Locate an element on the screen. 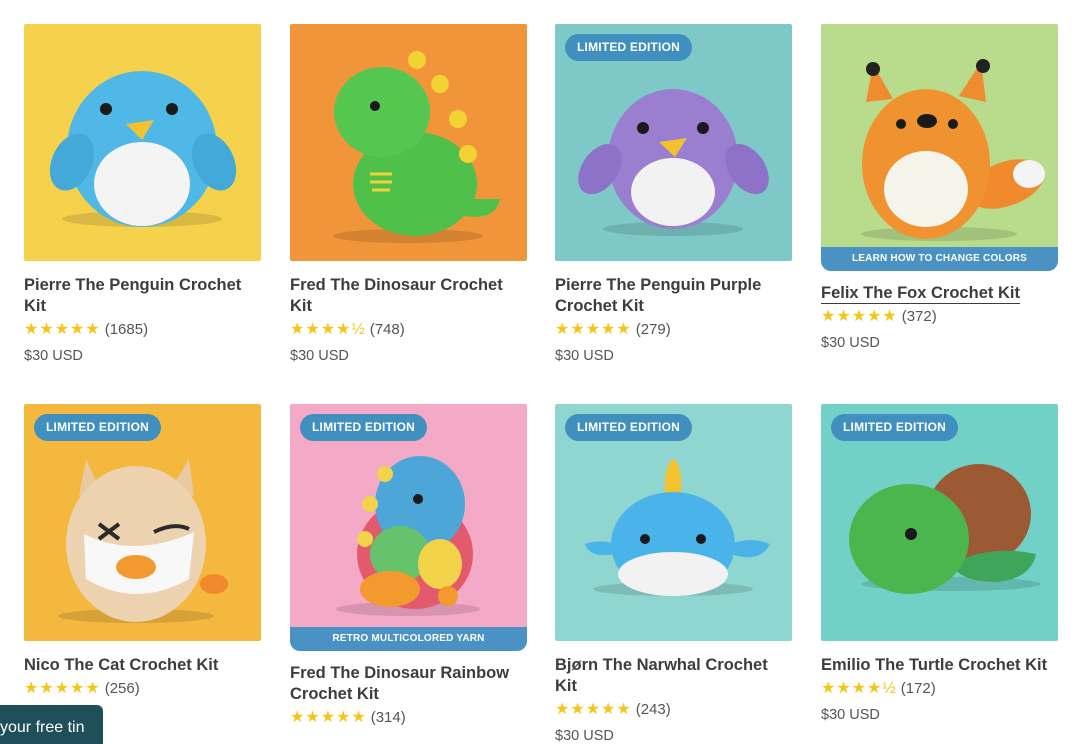 This screenshot has width=1080, height=744. review-count: (279) is located at coordinates (653, 329).